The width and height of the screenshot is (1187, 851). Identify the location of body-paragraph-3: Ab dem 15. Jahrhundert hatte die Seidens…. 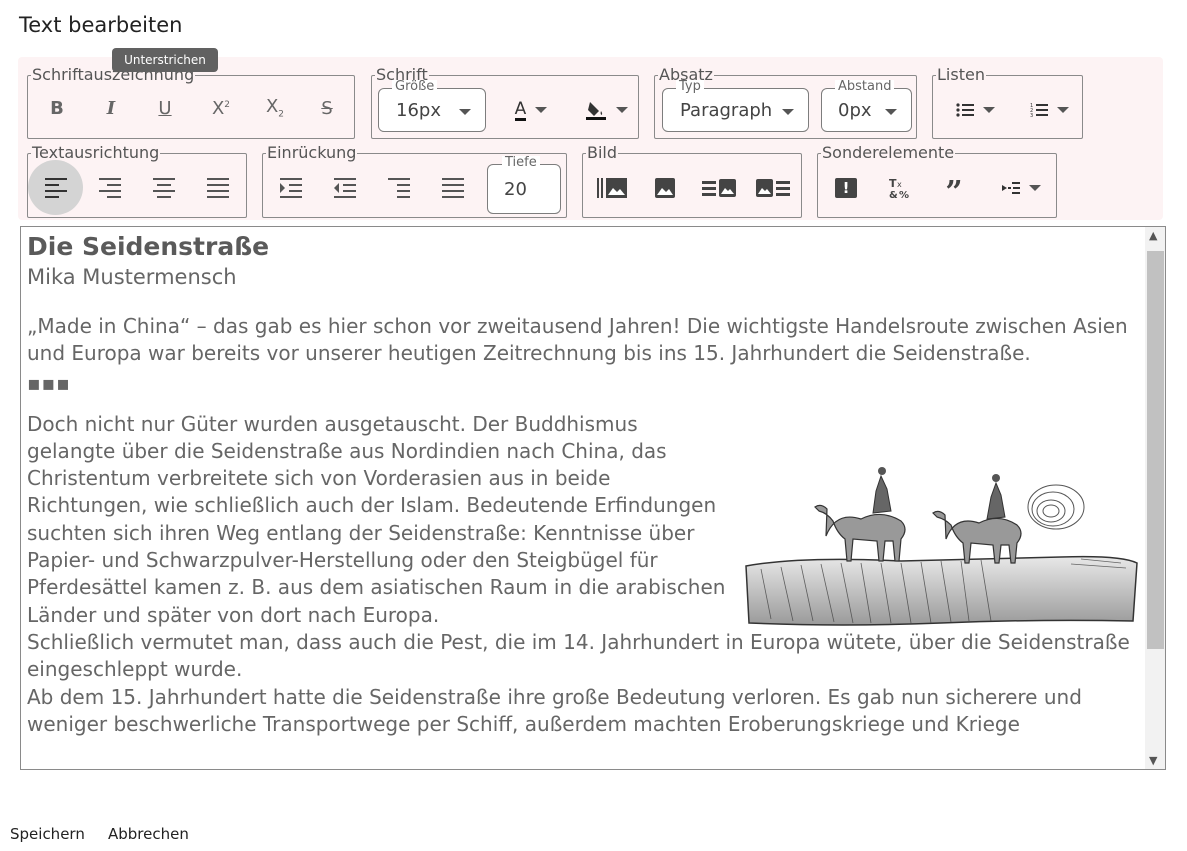
(554, 710).